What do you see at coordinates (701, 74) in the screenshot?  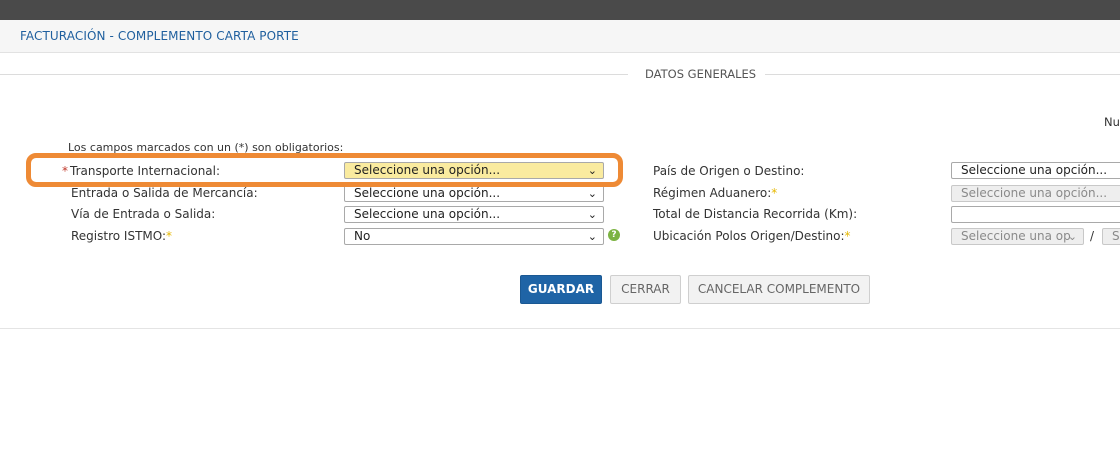 I see `section-title: DATOS GENERALES` at bounding box center [701, 74].